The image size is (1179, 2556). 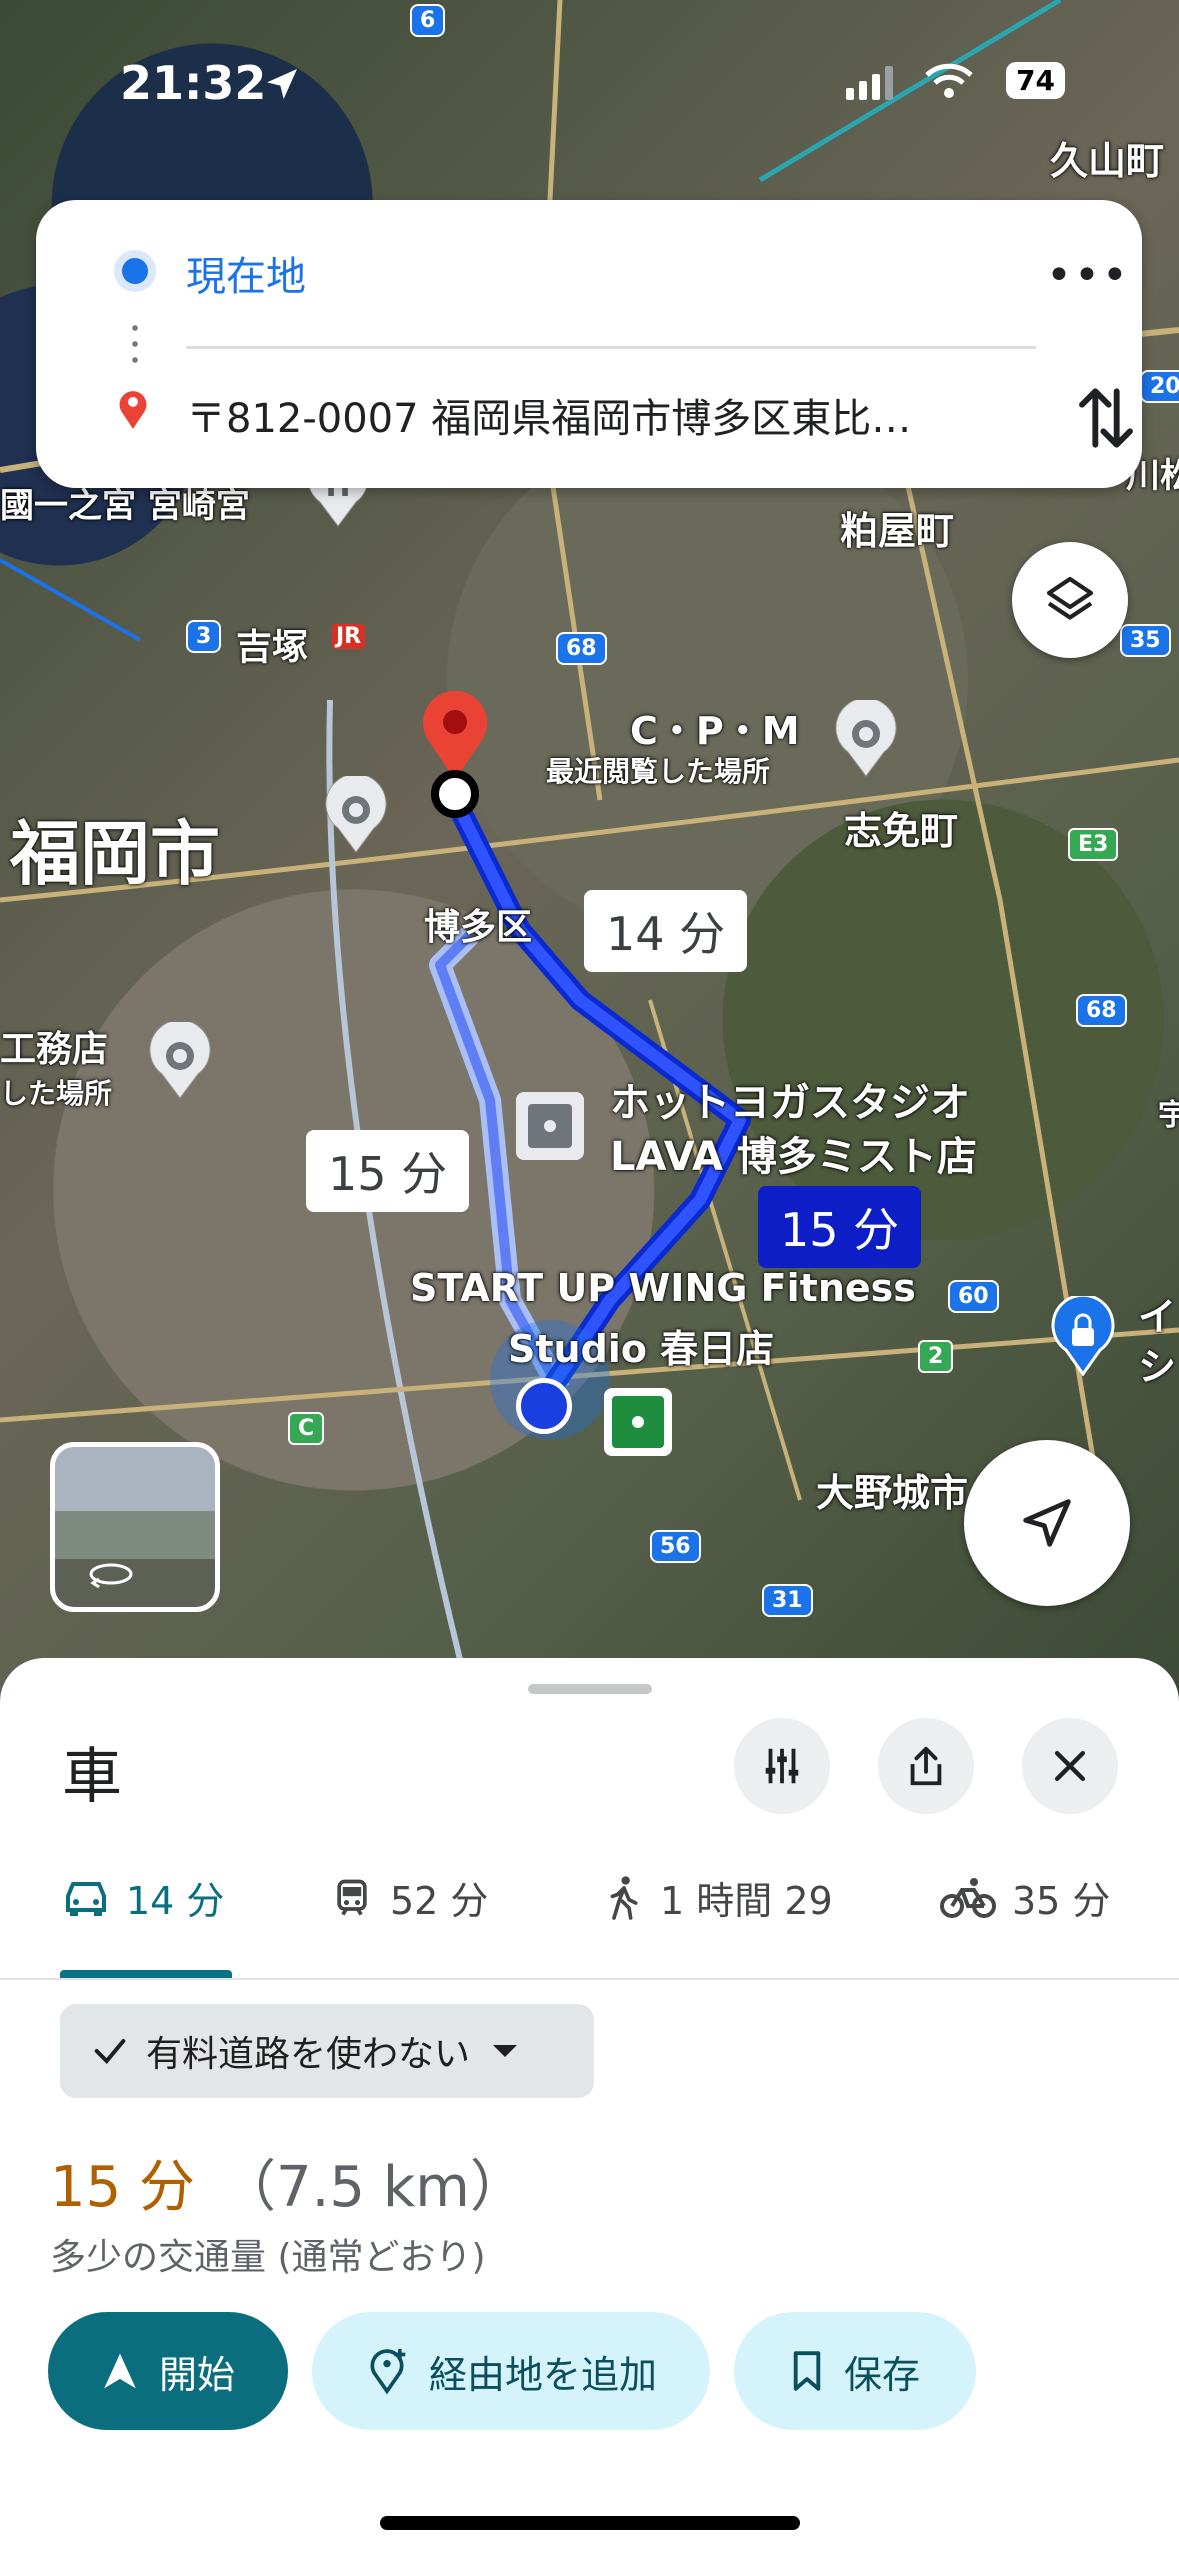 What do you see at coordinates (611, 347) in the screenshot?
I see `field-divider` at bounding box center [611, 347].